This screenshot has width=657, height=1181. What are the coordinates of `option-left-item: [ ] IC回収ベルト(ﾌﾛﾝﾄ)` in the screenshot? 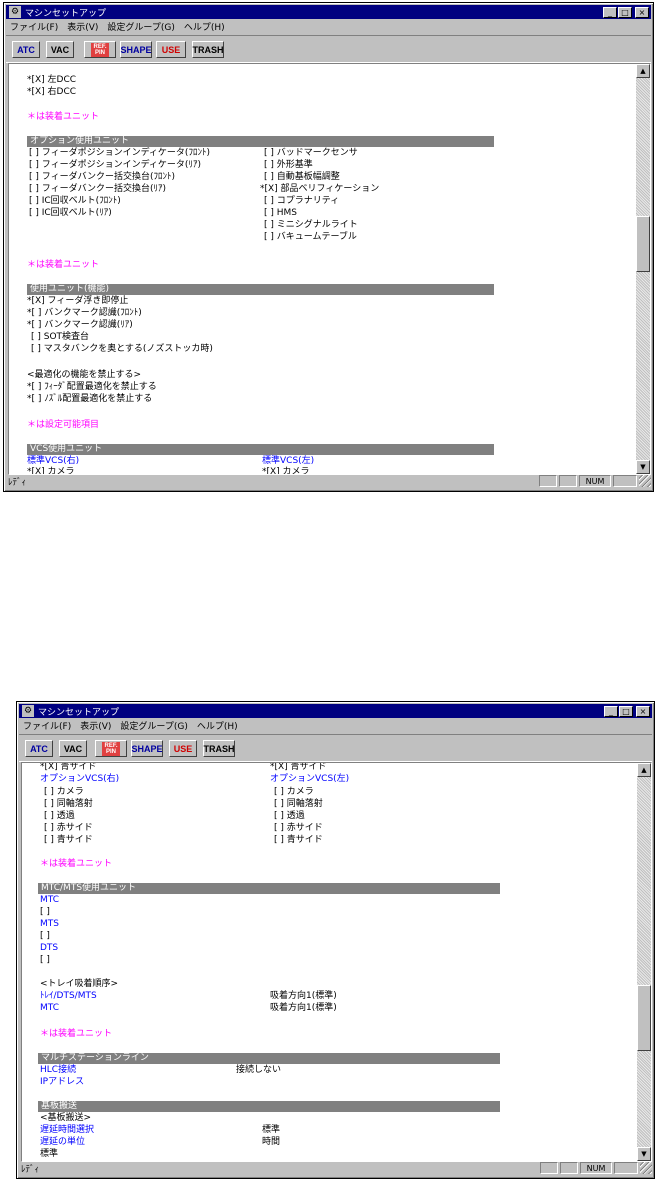 It's located at (75, 201).